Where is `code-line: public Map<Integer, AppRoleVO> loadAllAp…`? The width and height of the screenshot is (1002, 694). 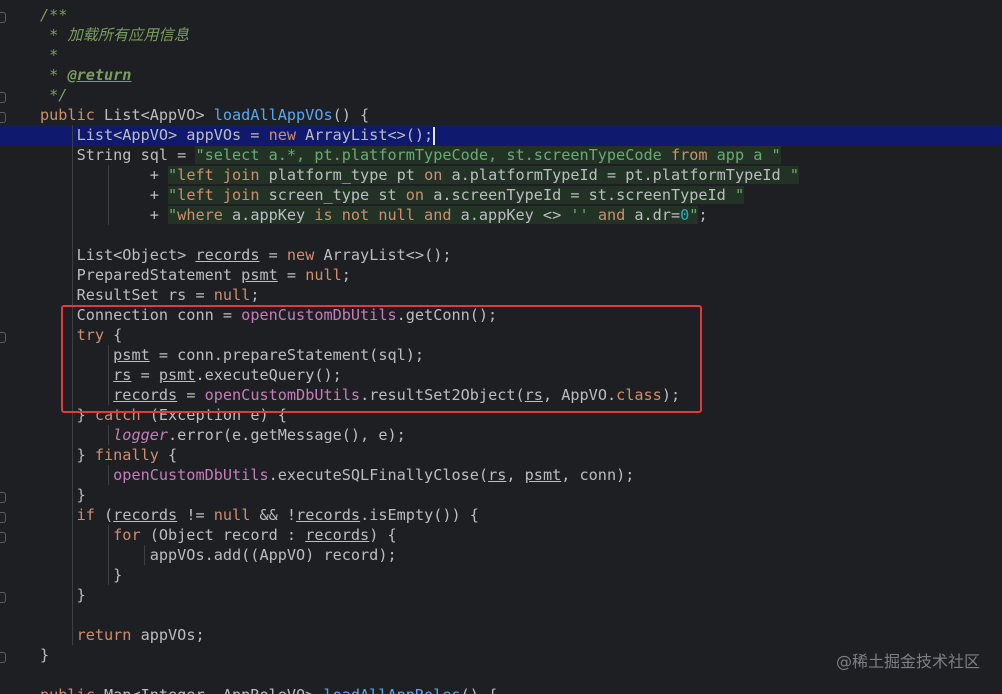 code-line: public Map<Integer, AppRoleVO> loadAllAp… is located at coordinates (520, 689).